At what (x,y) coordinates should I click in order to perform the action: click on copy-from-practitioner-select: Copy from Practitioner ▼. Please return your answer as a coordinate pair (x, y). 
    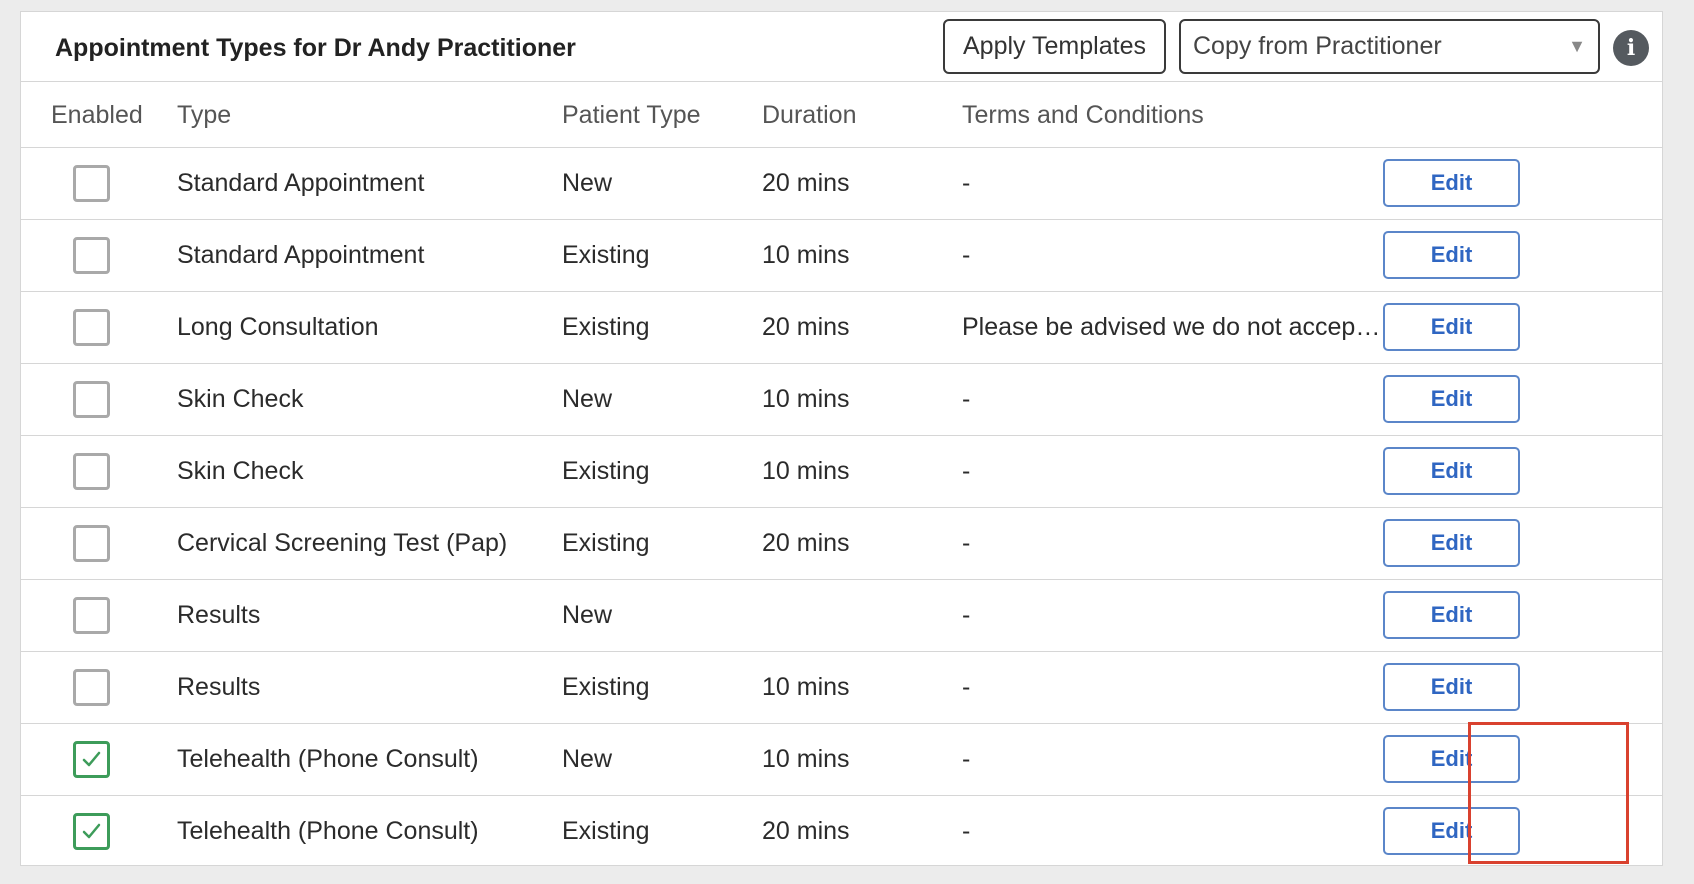
    Looking at the image, I should click on (1389, 46).